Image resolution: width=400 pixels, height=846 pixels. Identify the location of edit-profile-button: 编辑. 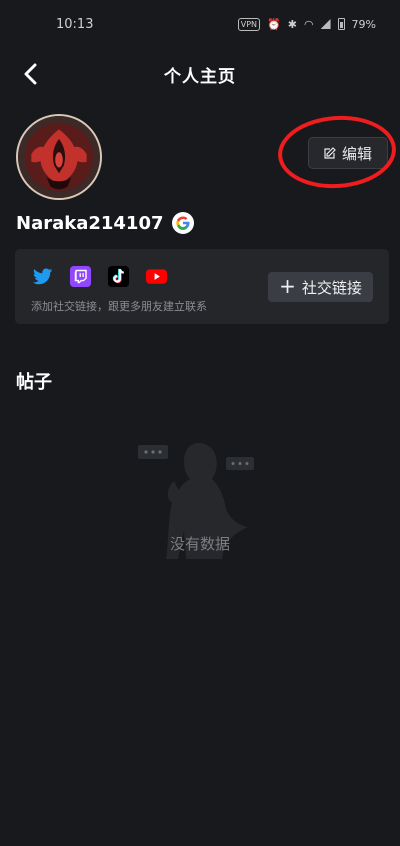
(348, 153).